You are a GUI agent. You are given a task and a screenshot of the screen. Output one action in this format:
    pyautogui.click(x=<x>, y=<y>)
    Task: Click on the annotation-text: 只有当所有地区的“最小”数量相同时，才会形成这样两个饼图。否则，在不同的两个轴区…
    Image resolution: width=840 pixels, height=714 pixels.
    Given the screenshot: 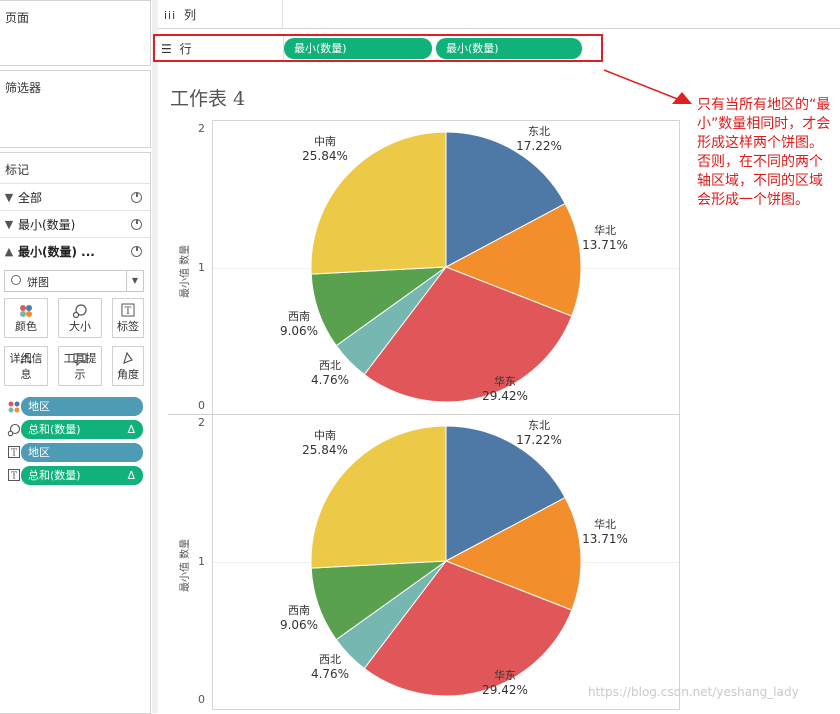 What is the action you would take?
    pyautogui.click(x=764, y=152)
    